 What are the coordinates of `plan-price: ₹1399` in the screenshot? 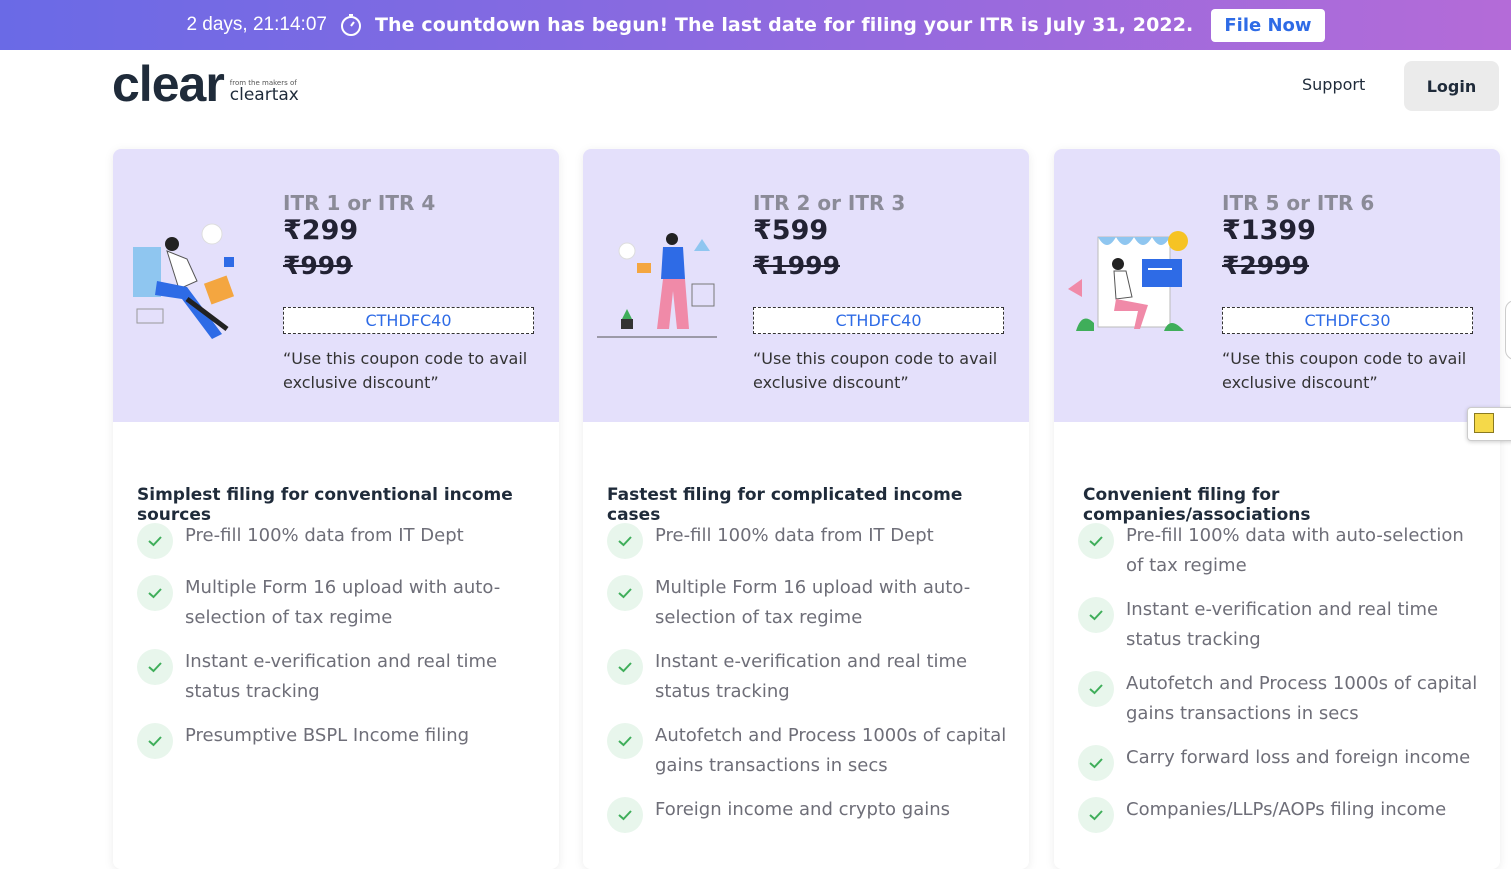 It's located at (1269, 230).